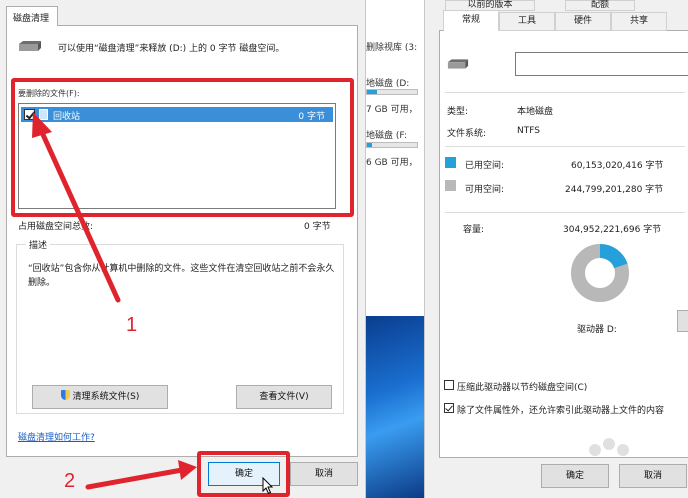  Describe the element at coordinates (458, 112) in the screenshot. I see `type-label: 类型:` at that location.